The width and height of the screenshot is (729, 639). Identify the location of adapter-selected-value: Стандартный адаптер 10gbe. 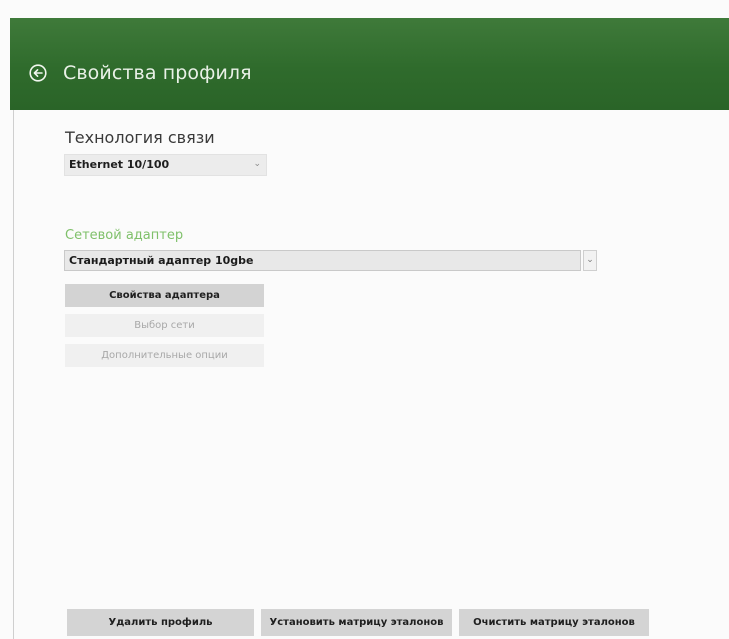
(161, 260).